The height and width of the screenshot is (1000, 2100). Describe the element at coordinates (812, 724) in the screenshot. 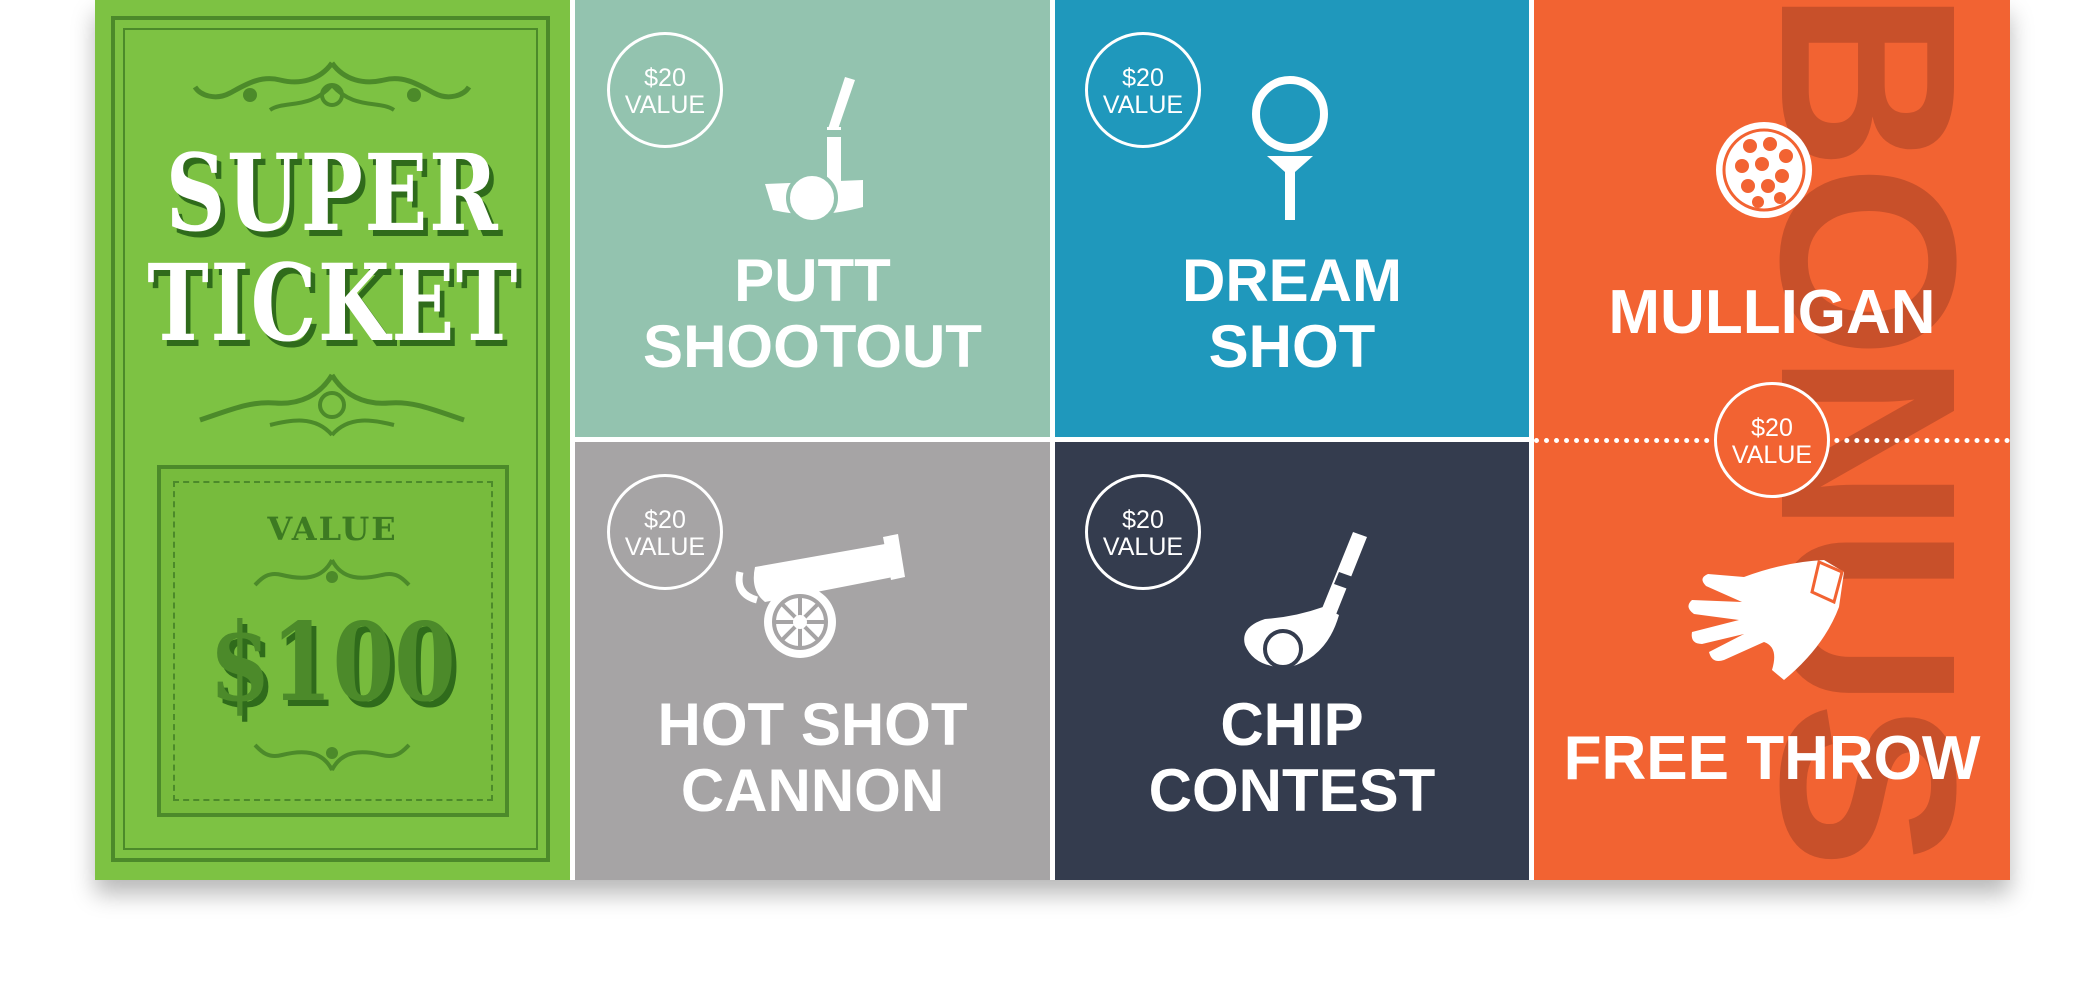

I see `hotshot-title-line1: HOT SHOT` at that location.